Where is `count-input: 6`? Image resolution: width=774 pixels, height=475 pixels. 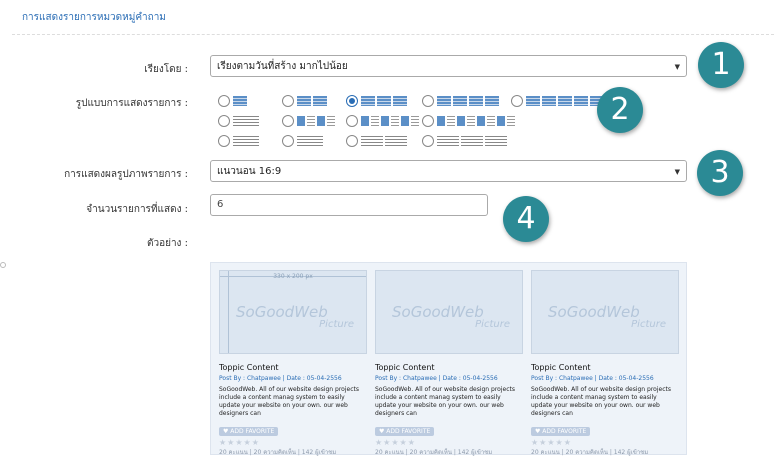 count-input: 6 is located at coordinates (349, 205).